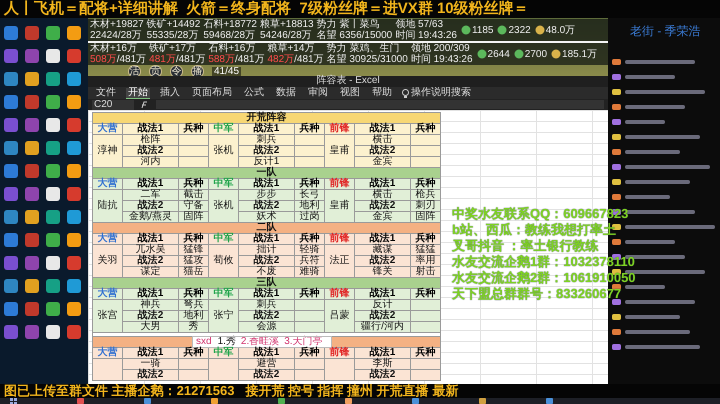 Image resolution: width=720 pixels, height=404 pixels. What do you see at coordinates (419, 24) in the screenshot?
I see `territory-label: 领地 57/63` at bounding box center [419, 24].